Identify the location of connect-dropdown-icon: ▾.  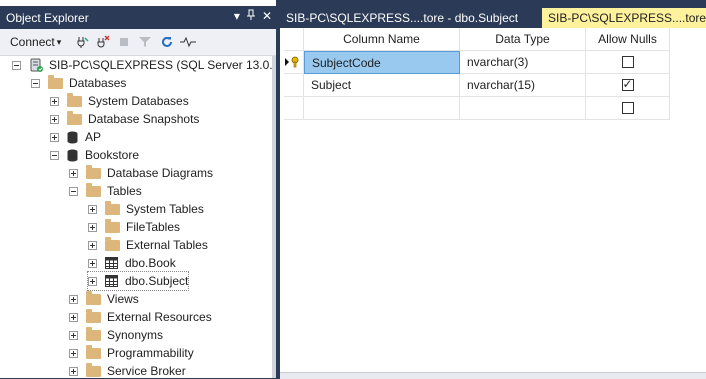
(59, 42).